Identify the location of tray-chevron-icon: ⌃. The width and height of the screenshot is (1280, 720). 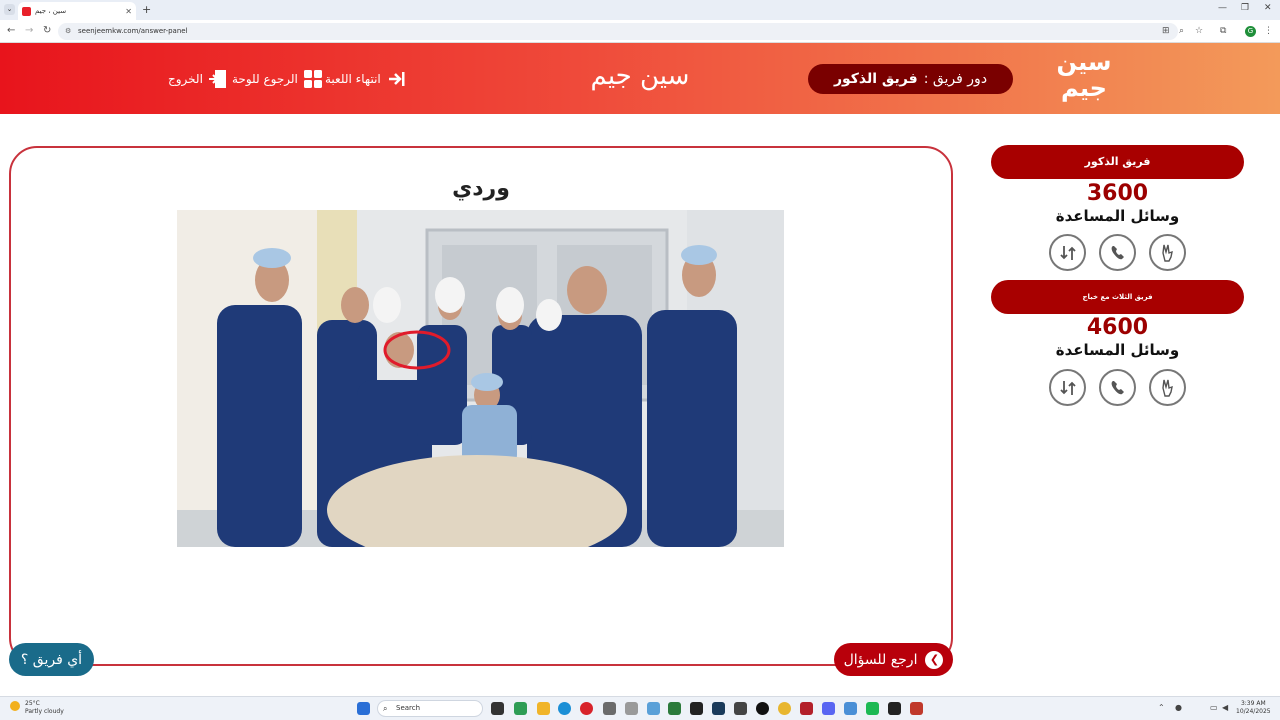
(1161, 707).